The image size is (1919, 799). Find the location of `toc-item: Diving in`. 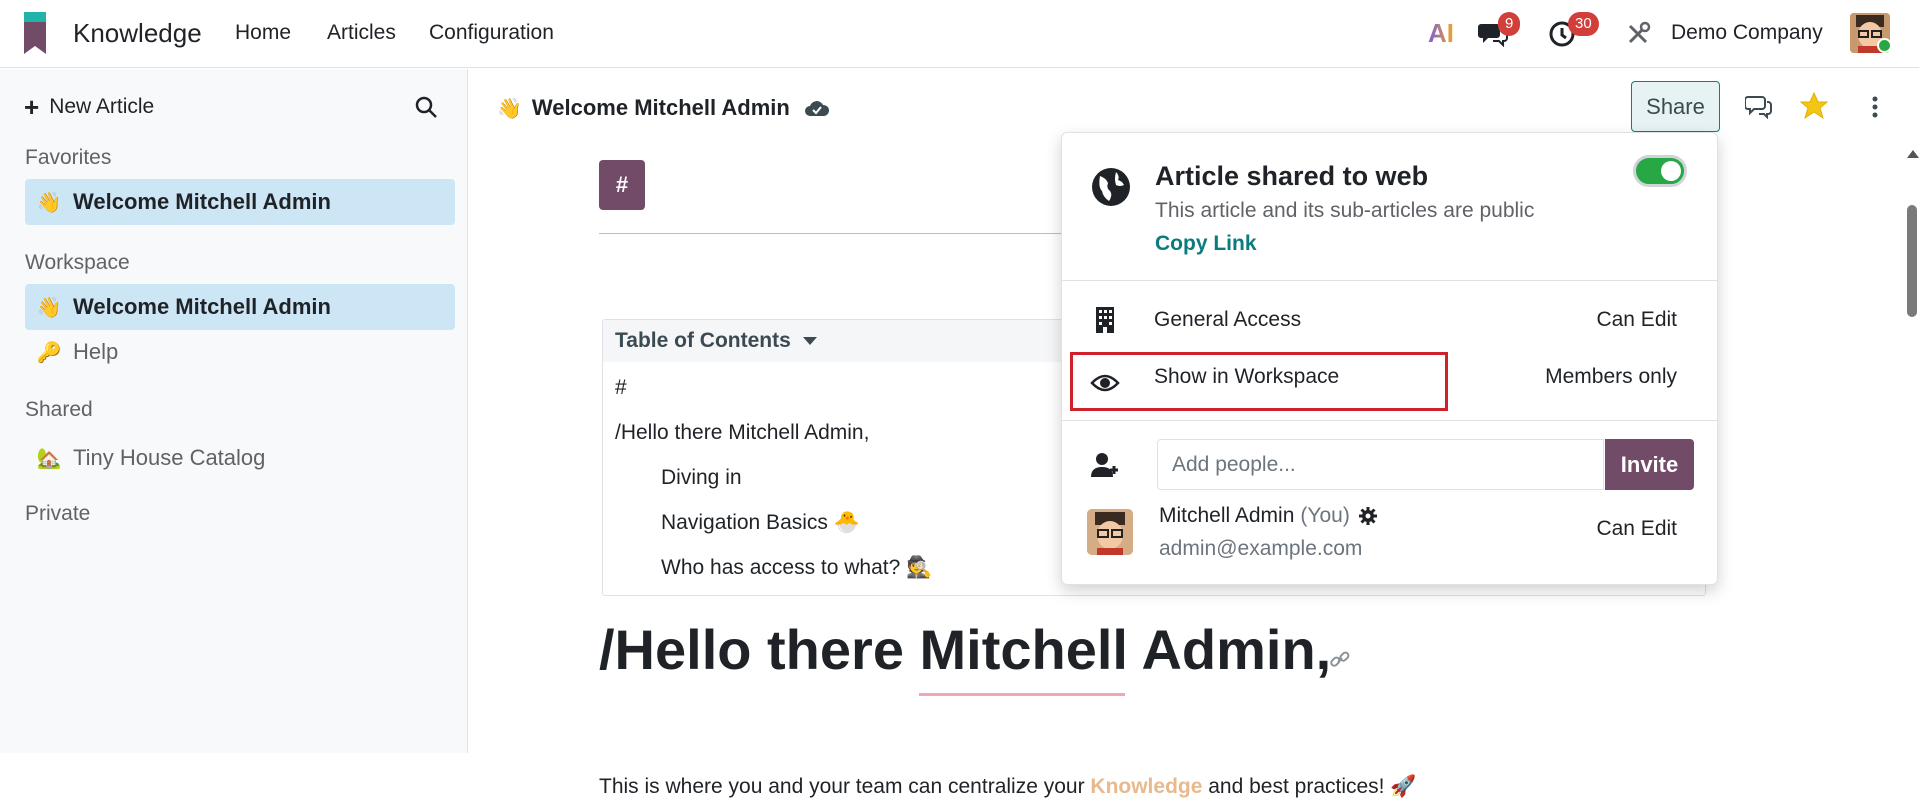

toc-item: Diving in is located at coordinates (701, 478).